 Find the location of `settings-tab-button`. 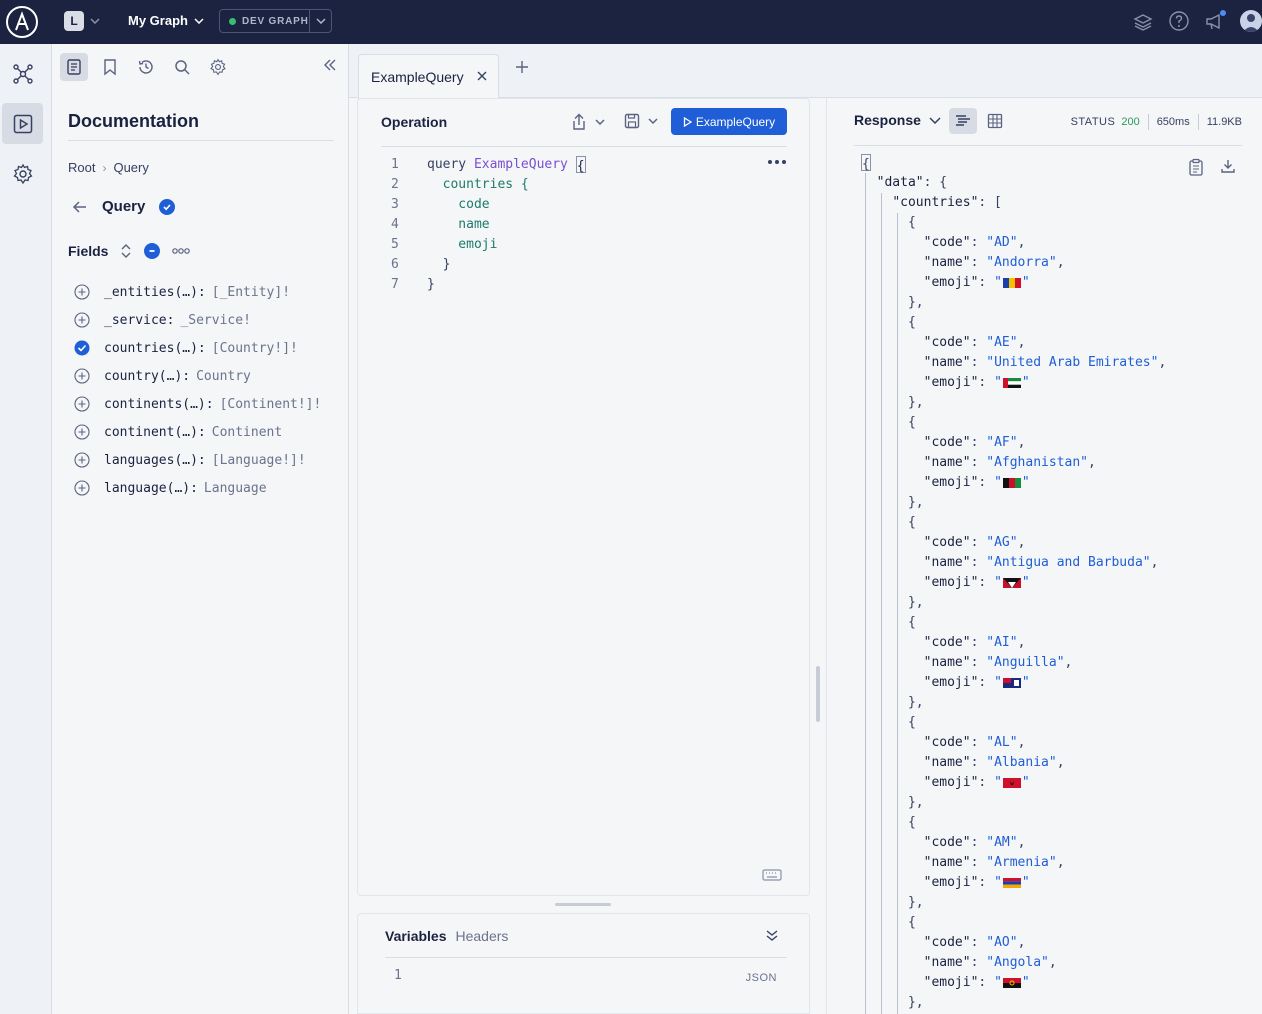

settings-tab-button is located at coordinates (218, 67).